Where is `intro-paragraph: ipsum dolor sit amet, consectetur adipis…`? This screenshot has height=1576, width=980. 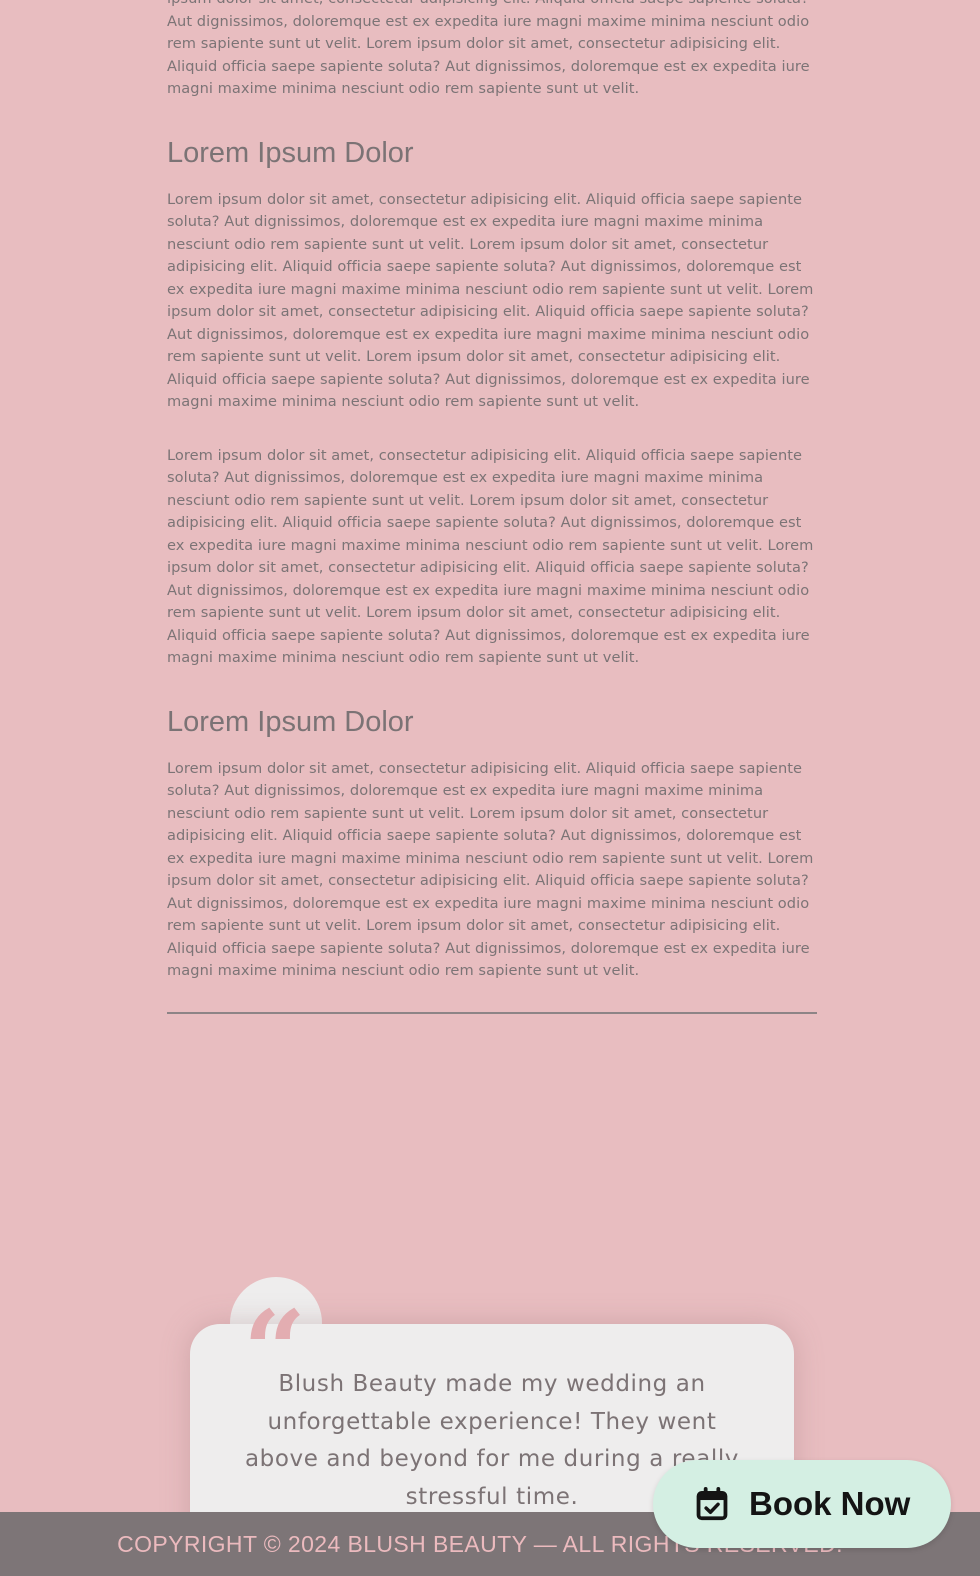
intro-paragraph: ipsum dolor sit amet, consectetur adipis… is located at coordinates (488, 48).